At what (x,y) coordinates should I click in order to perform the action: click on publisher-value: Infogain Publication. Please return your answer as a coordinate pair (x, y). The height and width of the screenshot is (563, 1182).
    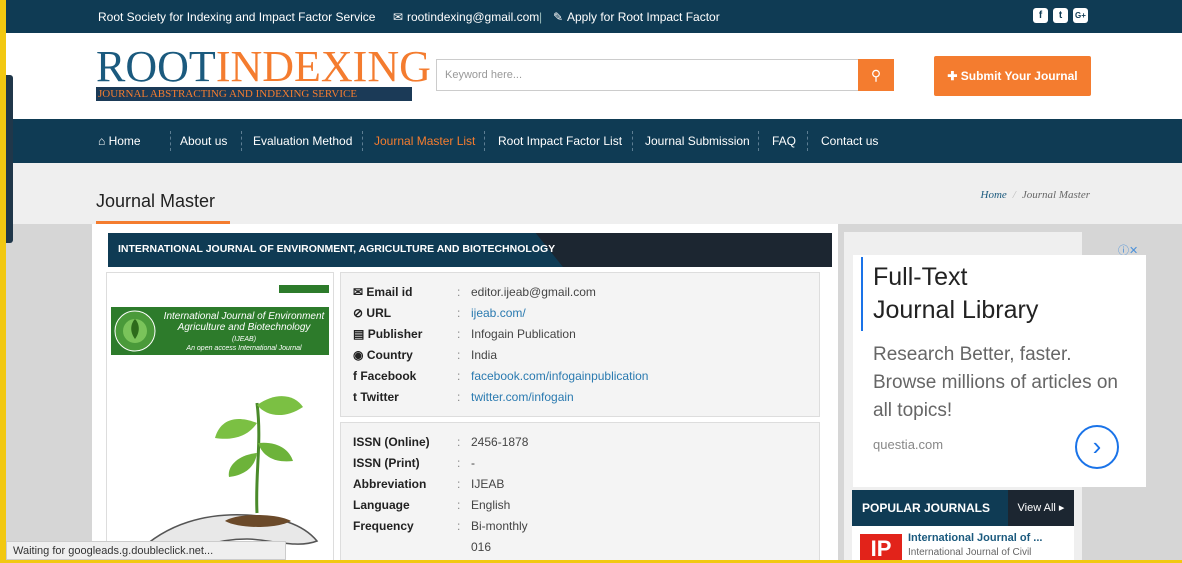
    Looking at the image, I should click on (523, 334).